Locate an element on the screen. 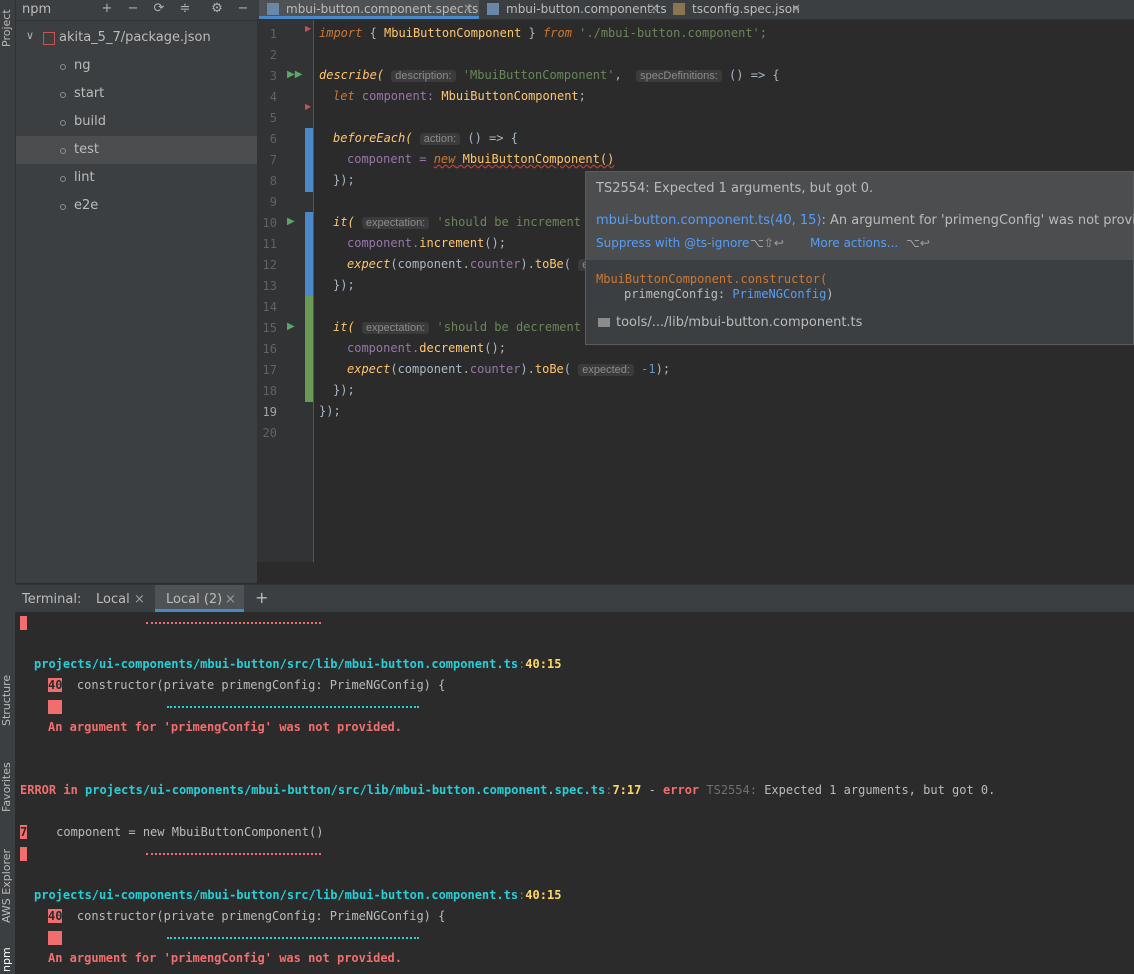 This screenshot has width=1134, height=974. run-all-tests-icon: ▶▶ is located at coordinates (294, 74).